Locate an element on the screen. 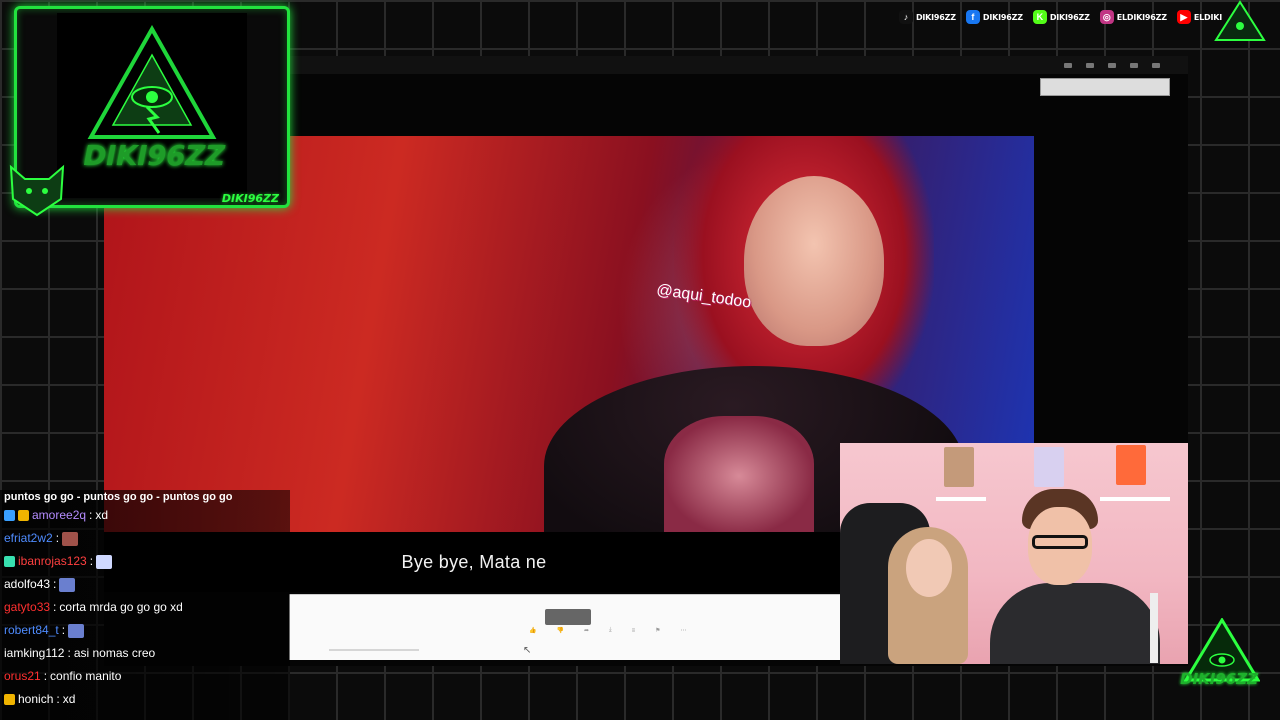 This screenshot has height=720, width=1280. youtube-icon: ▶ is located at coordinates (1183, 17).